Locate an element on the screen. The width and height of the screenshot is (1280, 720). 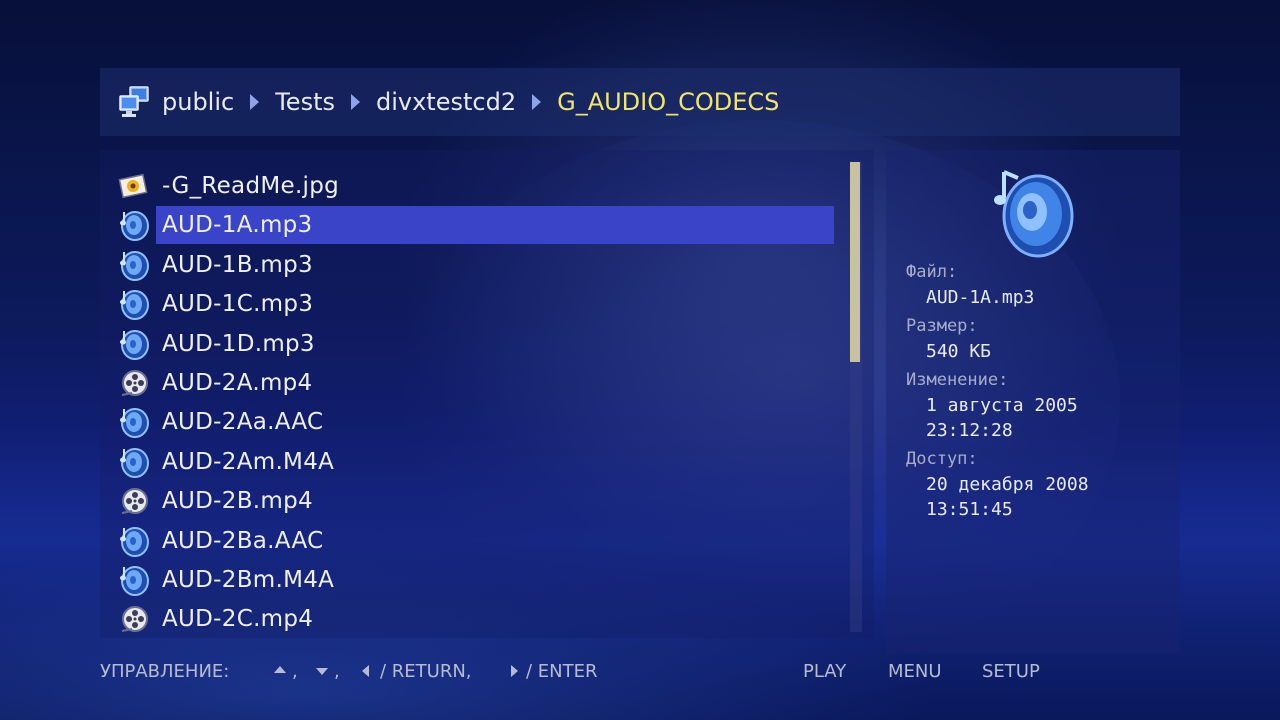
scrollbar-thumb is located at coordinates (855, 262).